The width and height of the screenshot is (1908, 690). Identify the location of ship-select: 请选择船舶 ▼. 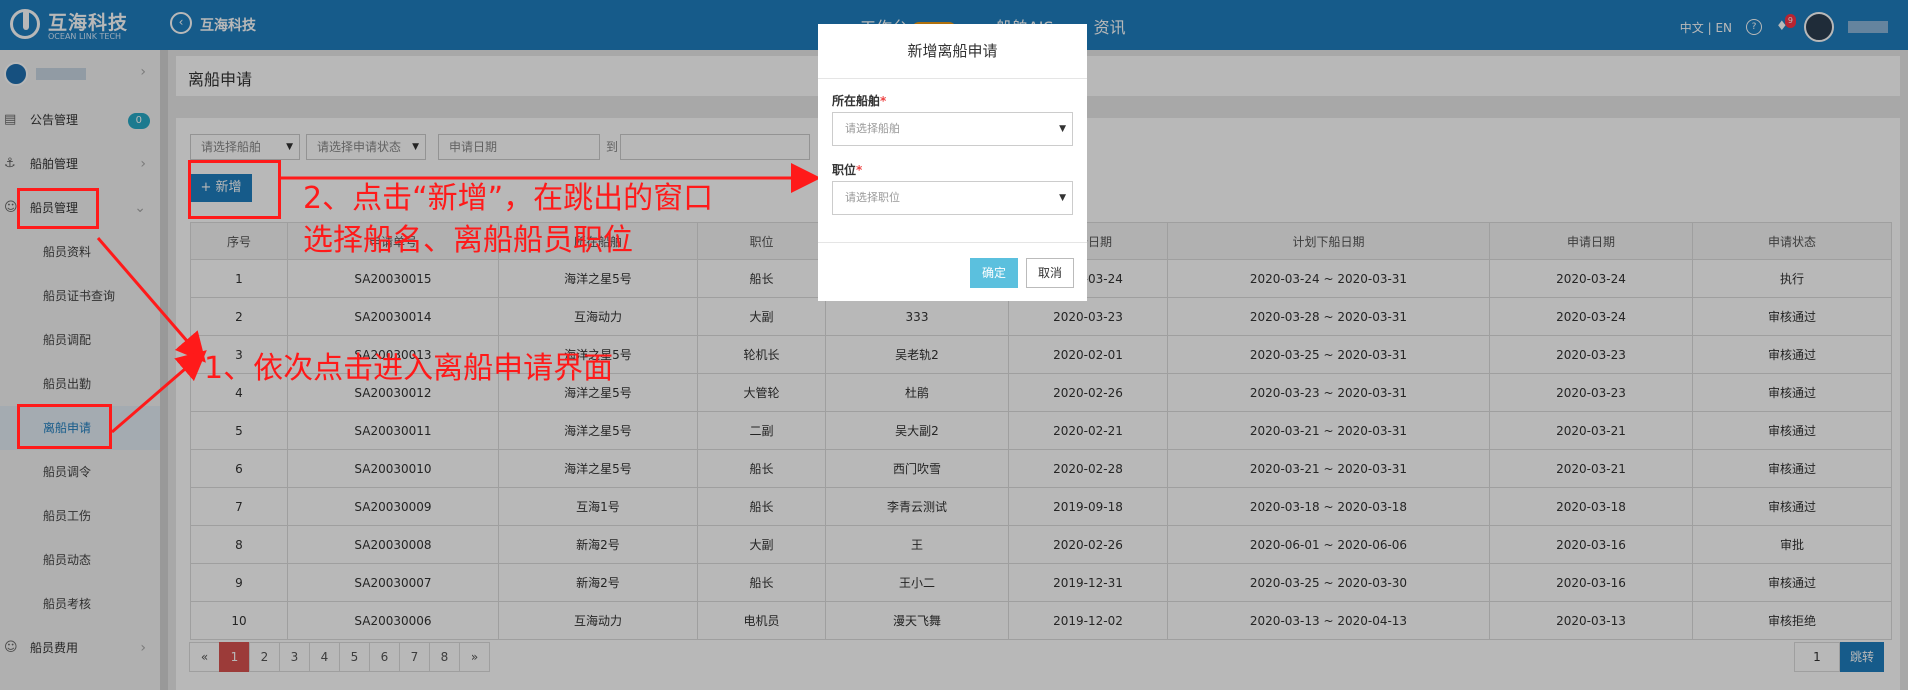
(952, 129).